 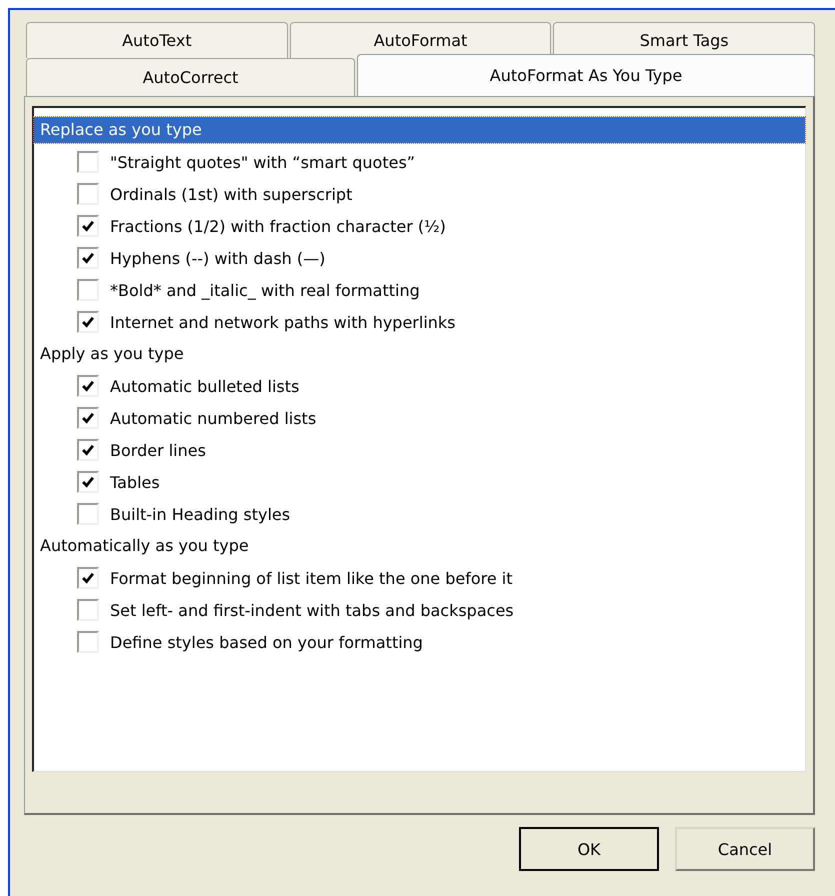 What do you see at coordinates (263, 162) in the screenshot?
I see `option-label: "Straight quotes" with “smart quotes”` at bounding box center [263, 162].